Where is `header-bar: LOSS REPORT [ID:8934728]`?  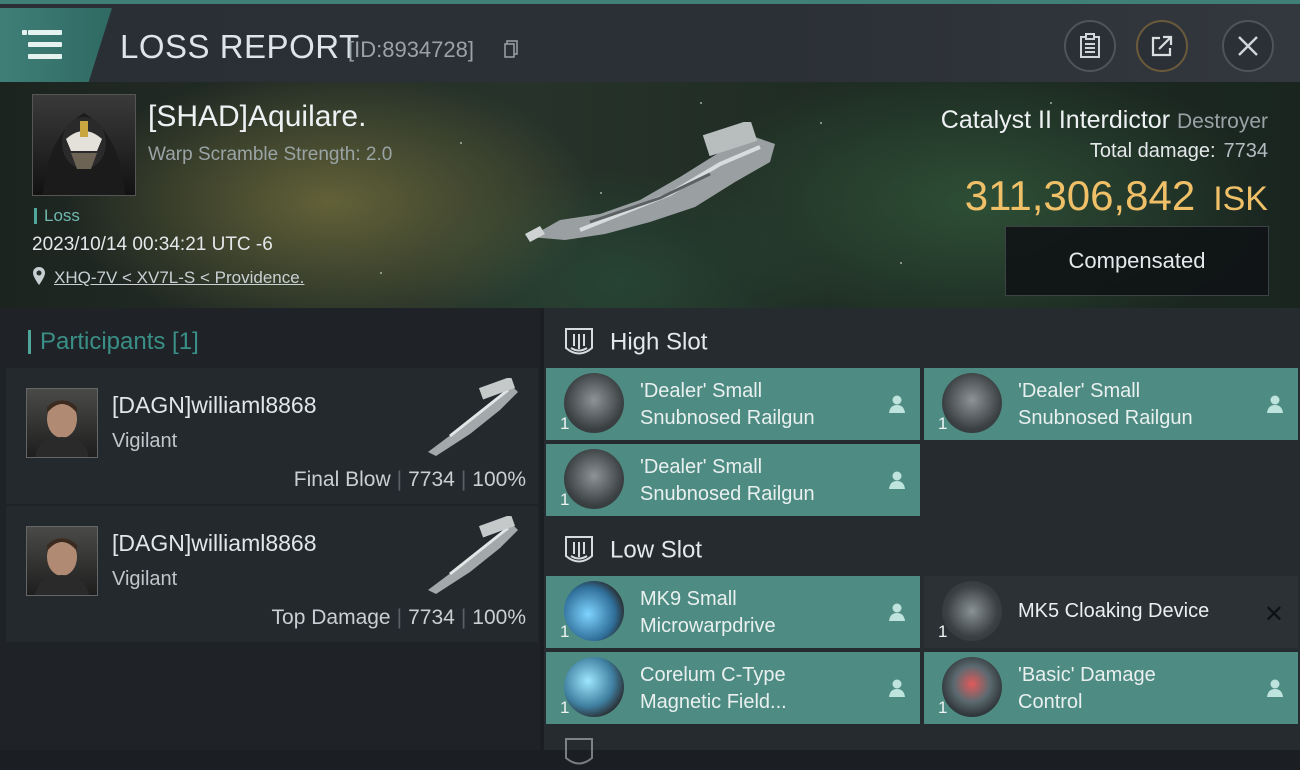
header-bar: LOSS REPORT [ID:8934728] is located at coordinates (650, 43).